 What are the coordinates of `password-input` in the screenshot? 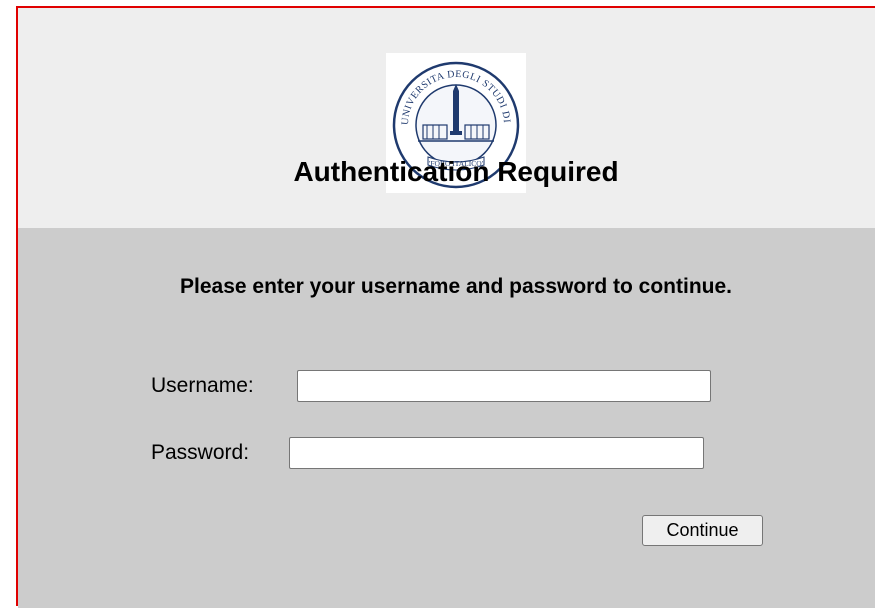 It's located at (496, 453).